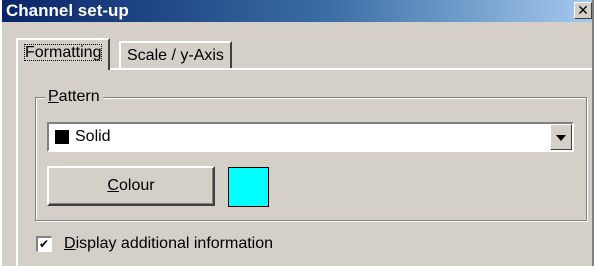 The height and width of the screenshot is (266, 598). I want to click on tab-scale-y-axis-label: Scale / y-Axis, so click(175, 55).